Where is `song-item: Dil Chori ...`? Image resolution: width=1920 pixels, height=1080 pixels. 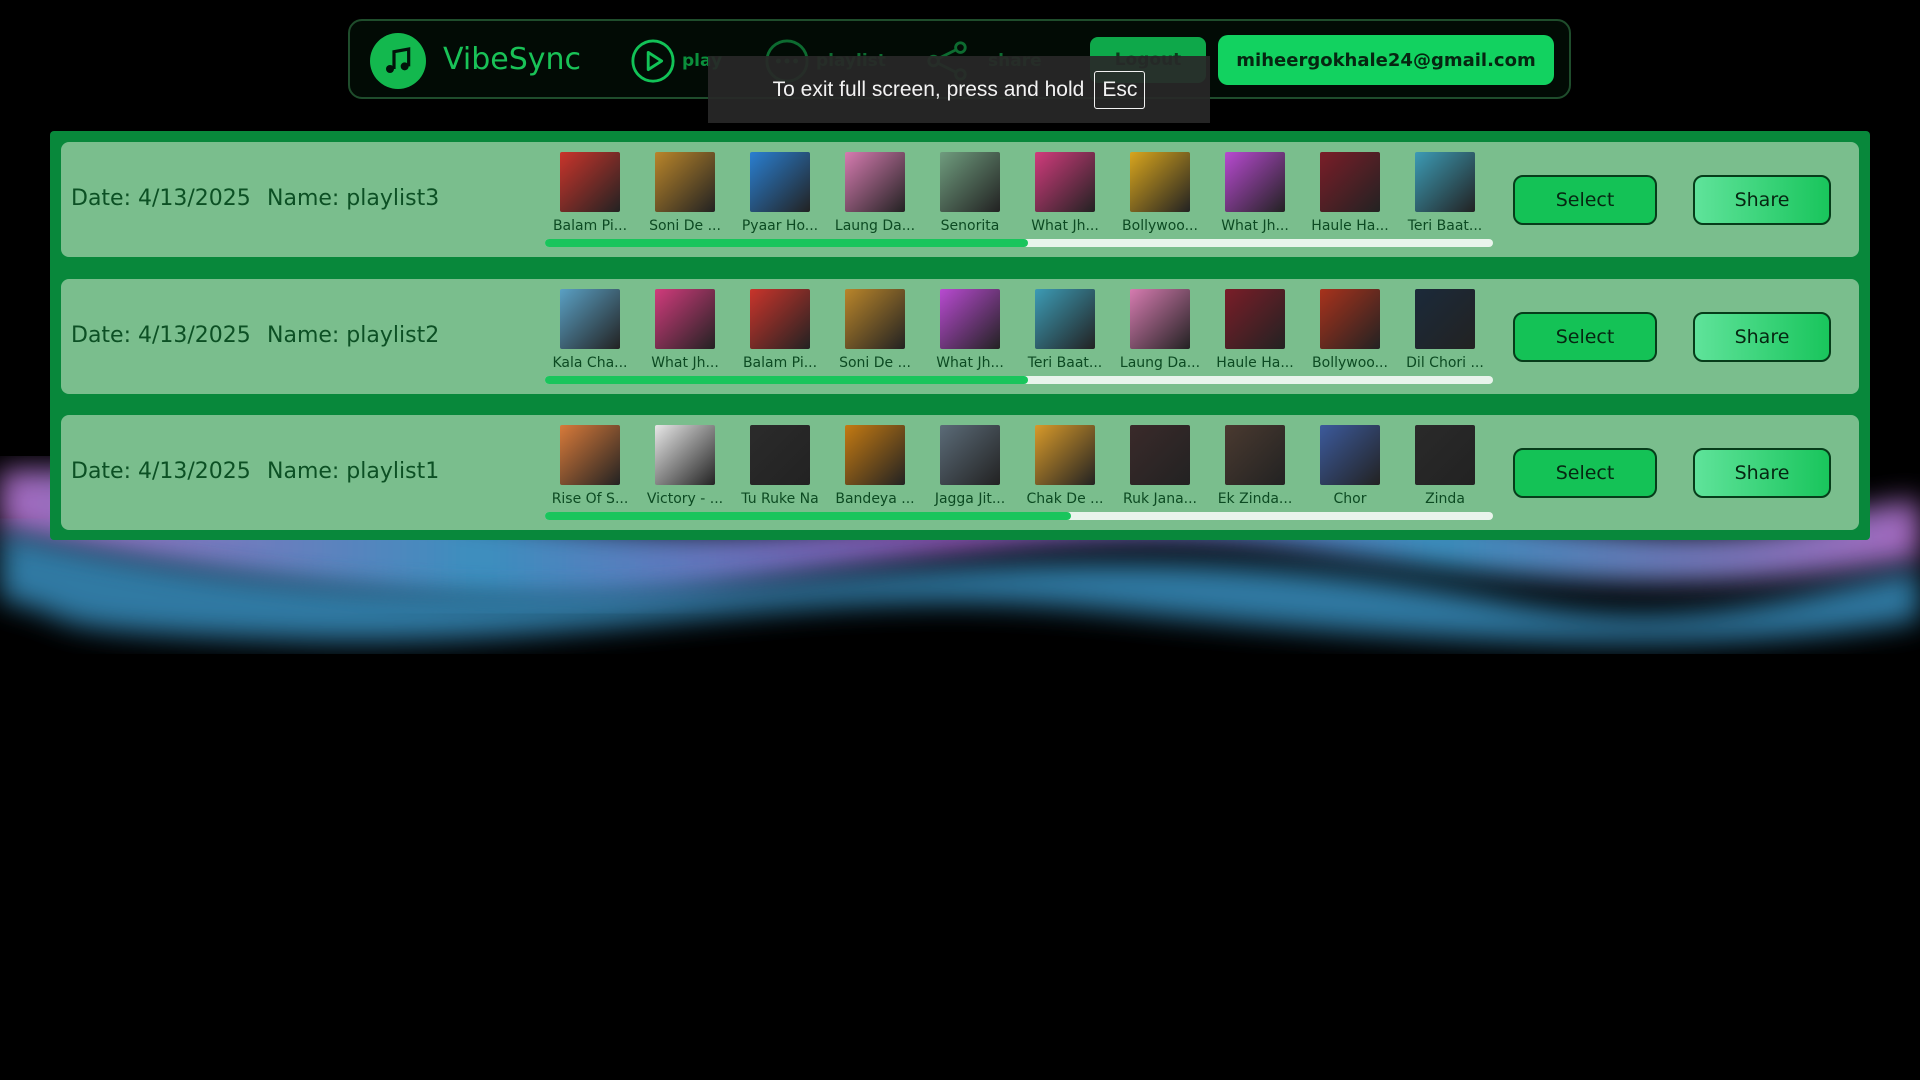
song-item: Dil Chori ... is located at coordinates (1445, 330).